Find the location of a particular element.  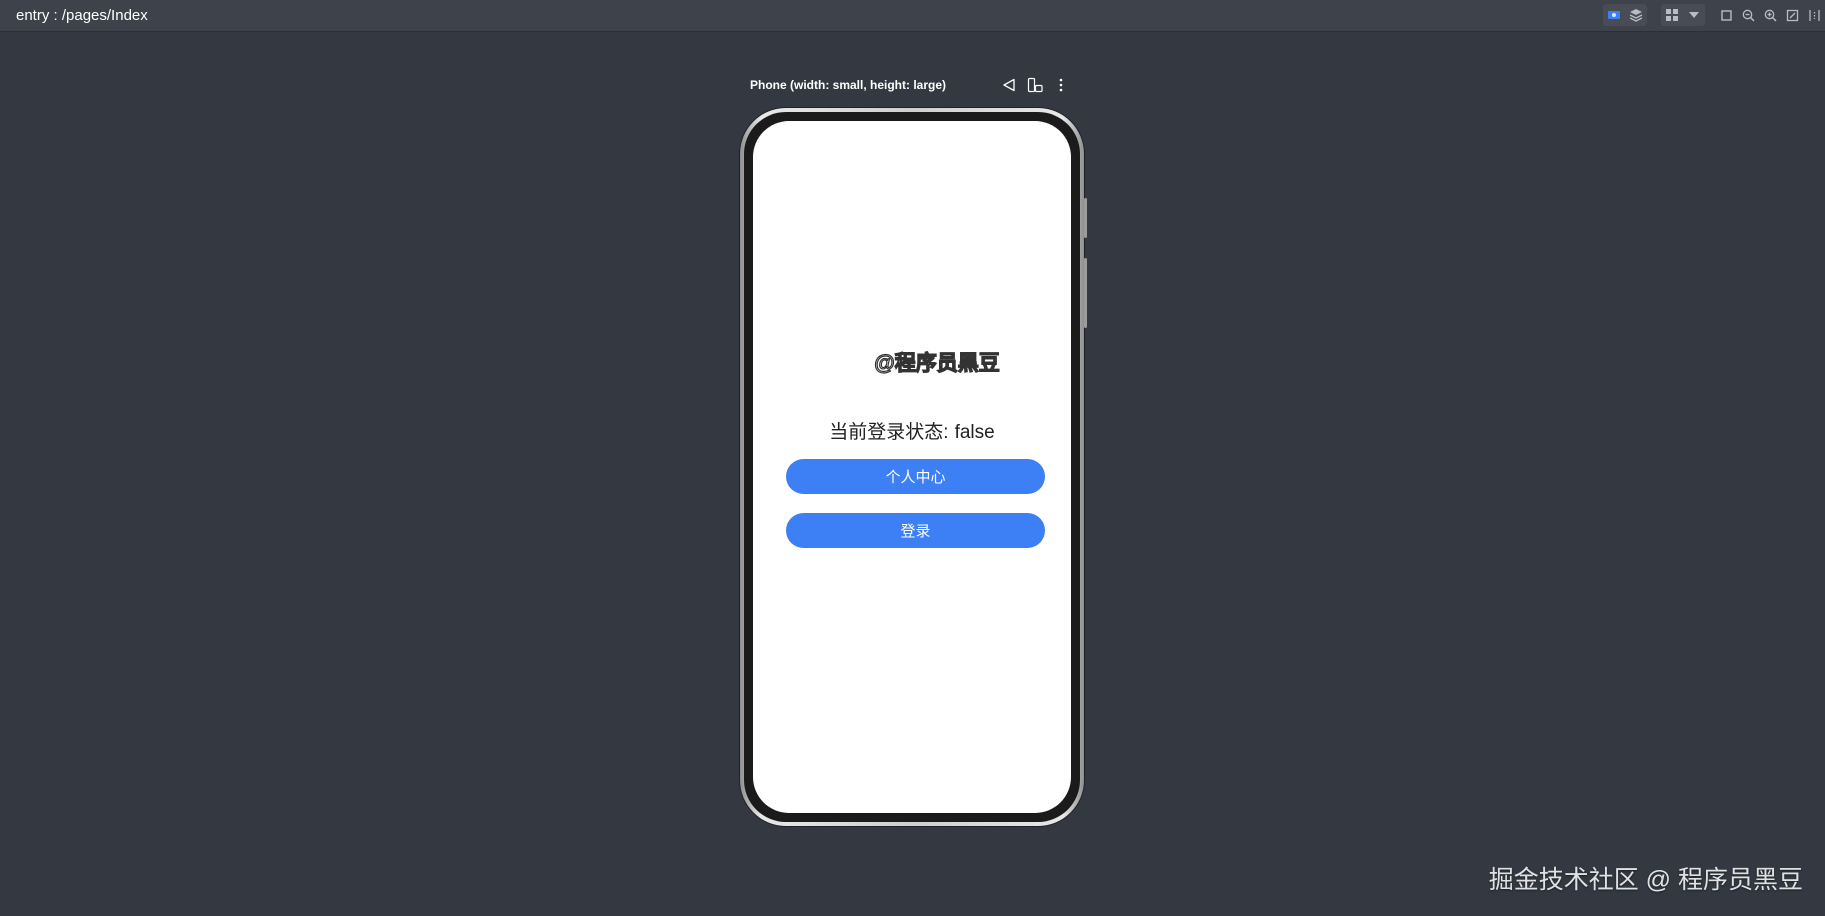

inspector-icon is located at coordinates (1614, 15).